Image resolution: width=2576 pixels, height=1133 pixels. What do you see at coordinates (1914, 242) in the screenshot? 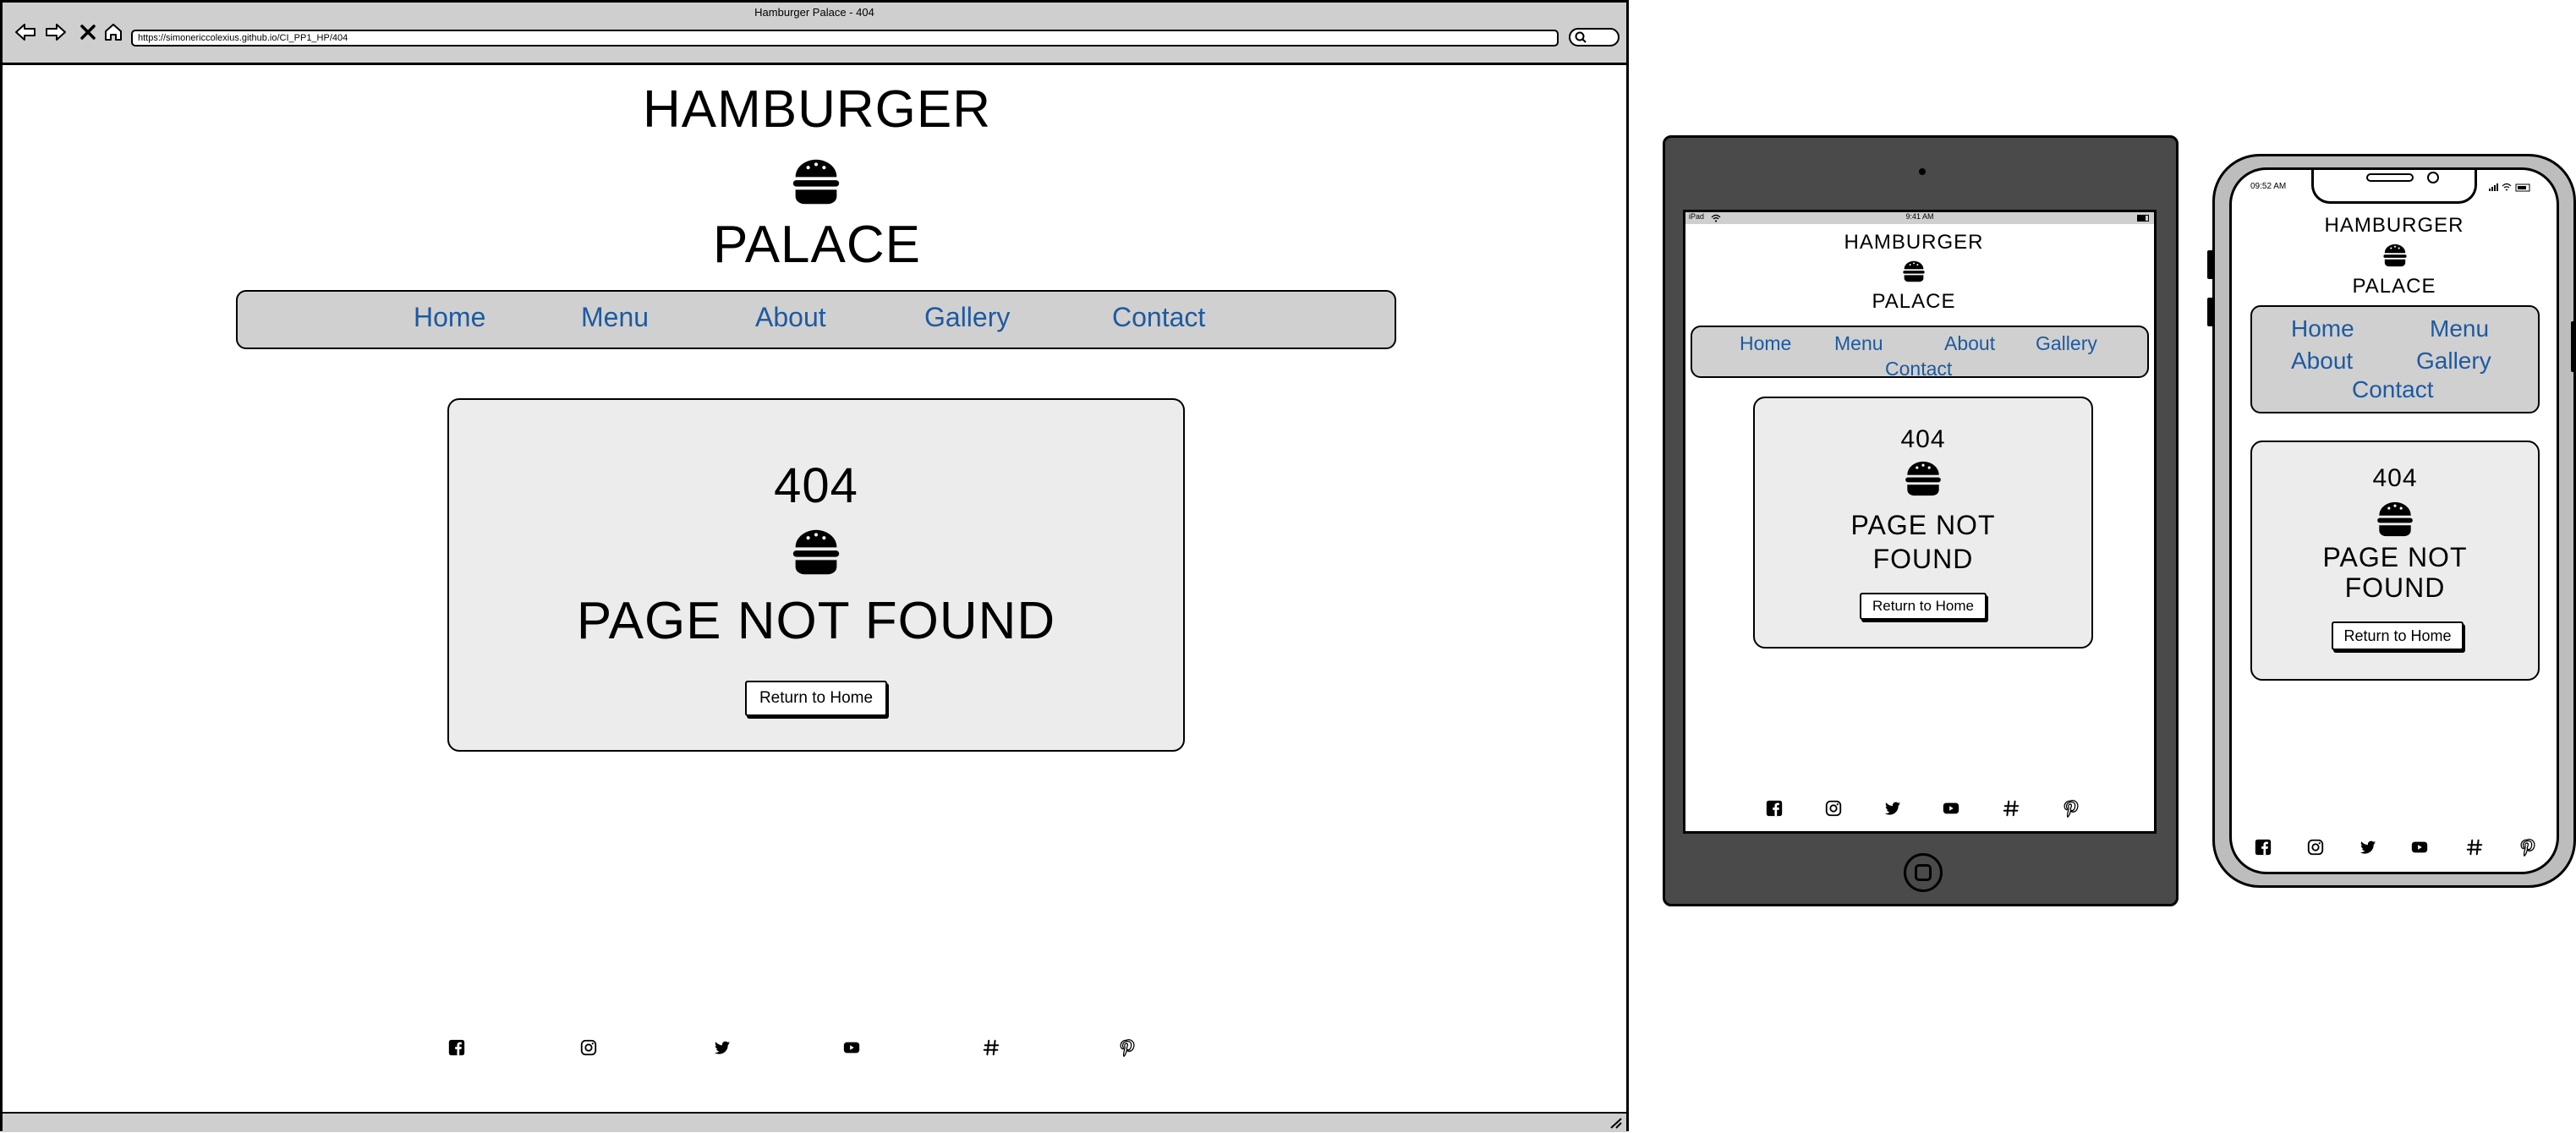
I see `tablet-brand-line1: HAMBURGER` at bounding box center [1914, 242].